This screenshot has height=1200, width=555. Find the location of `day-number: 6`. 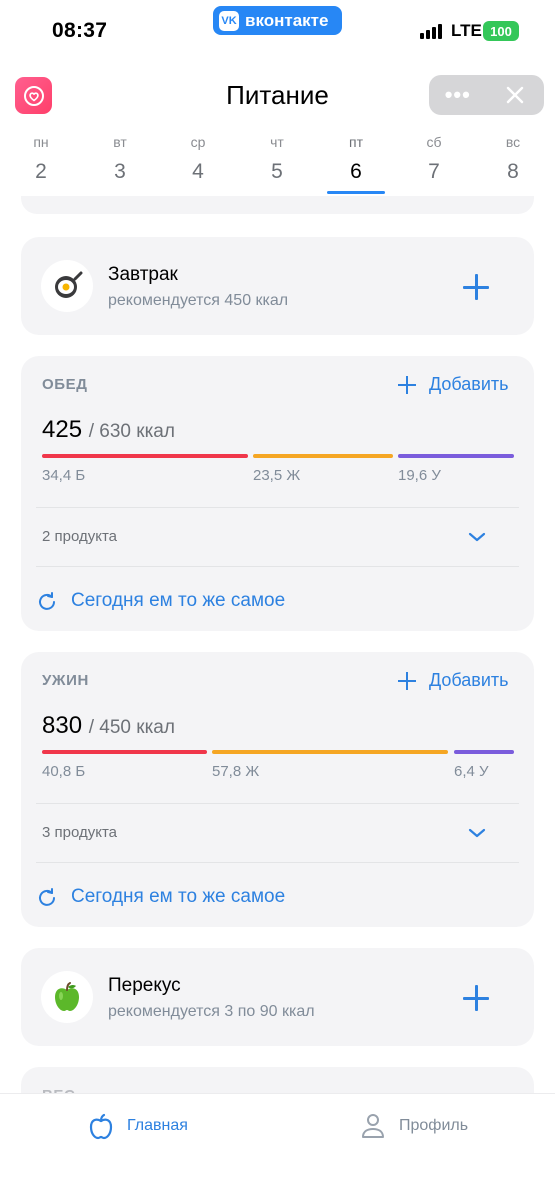

day-number: 6 is located at coordinates (356, 171).